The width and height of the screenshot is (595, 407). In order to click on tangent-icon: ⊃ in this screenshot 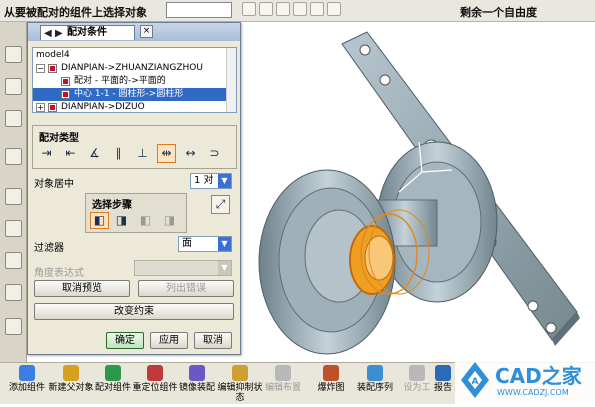, I will do `click(214, 153)`.